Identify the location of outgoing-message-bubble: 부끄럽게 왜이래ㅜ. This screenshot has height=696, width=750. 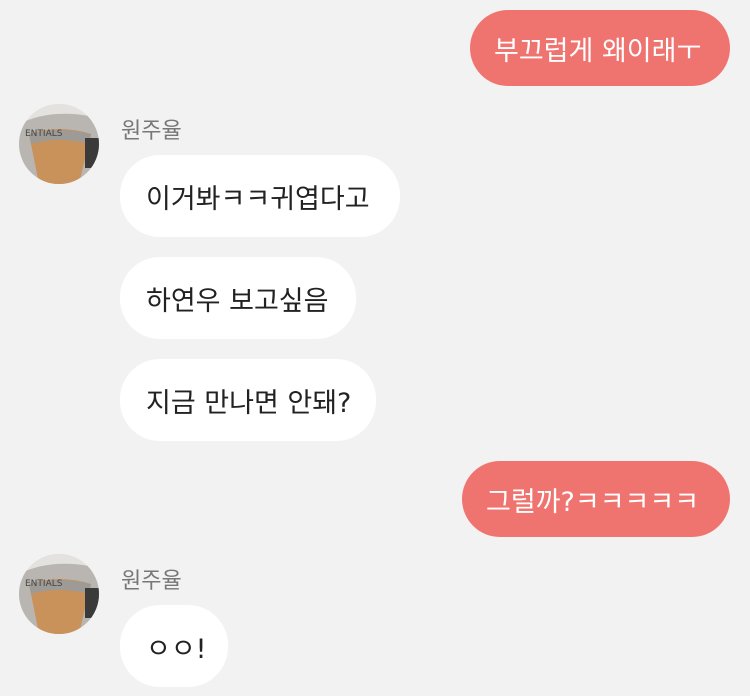
(600, 48).